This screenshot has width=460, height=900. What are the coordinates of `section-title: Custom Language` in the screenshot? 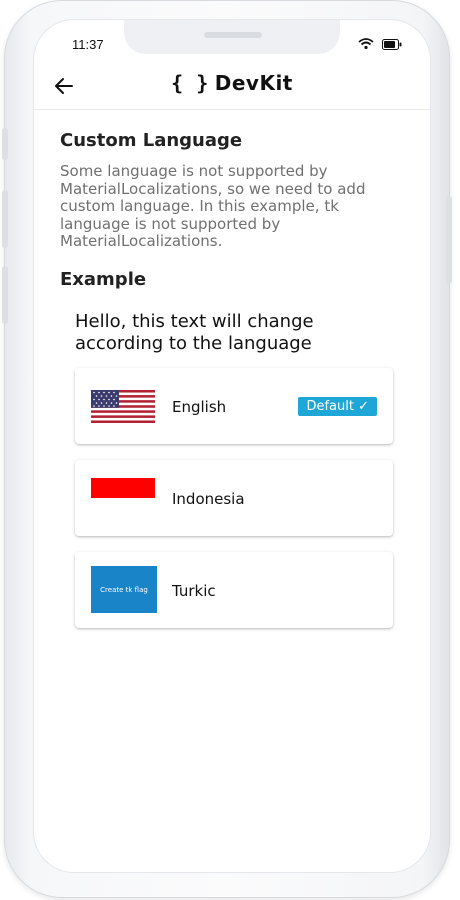 It's located at (151, 140).